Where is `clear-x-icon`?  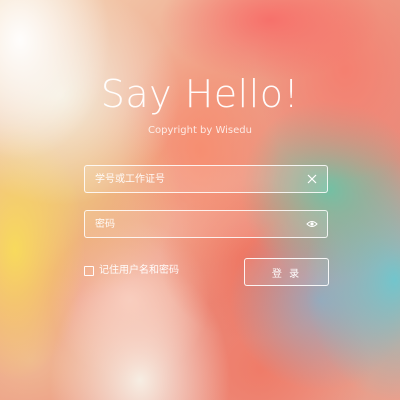 clear-x-icon is located at coordinates (312, 179).